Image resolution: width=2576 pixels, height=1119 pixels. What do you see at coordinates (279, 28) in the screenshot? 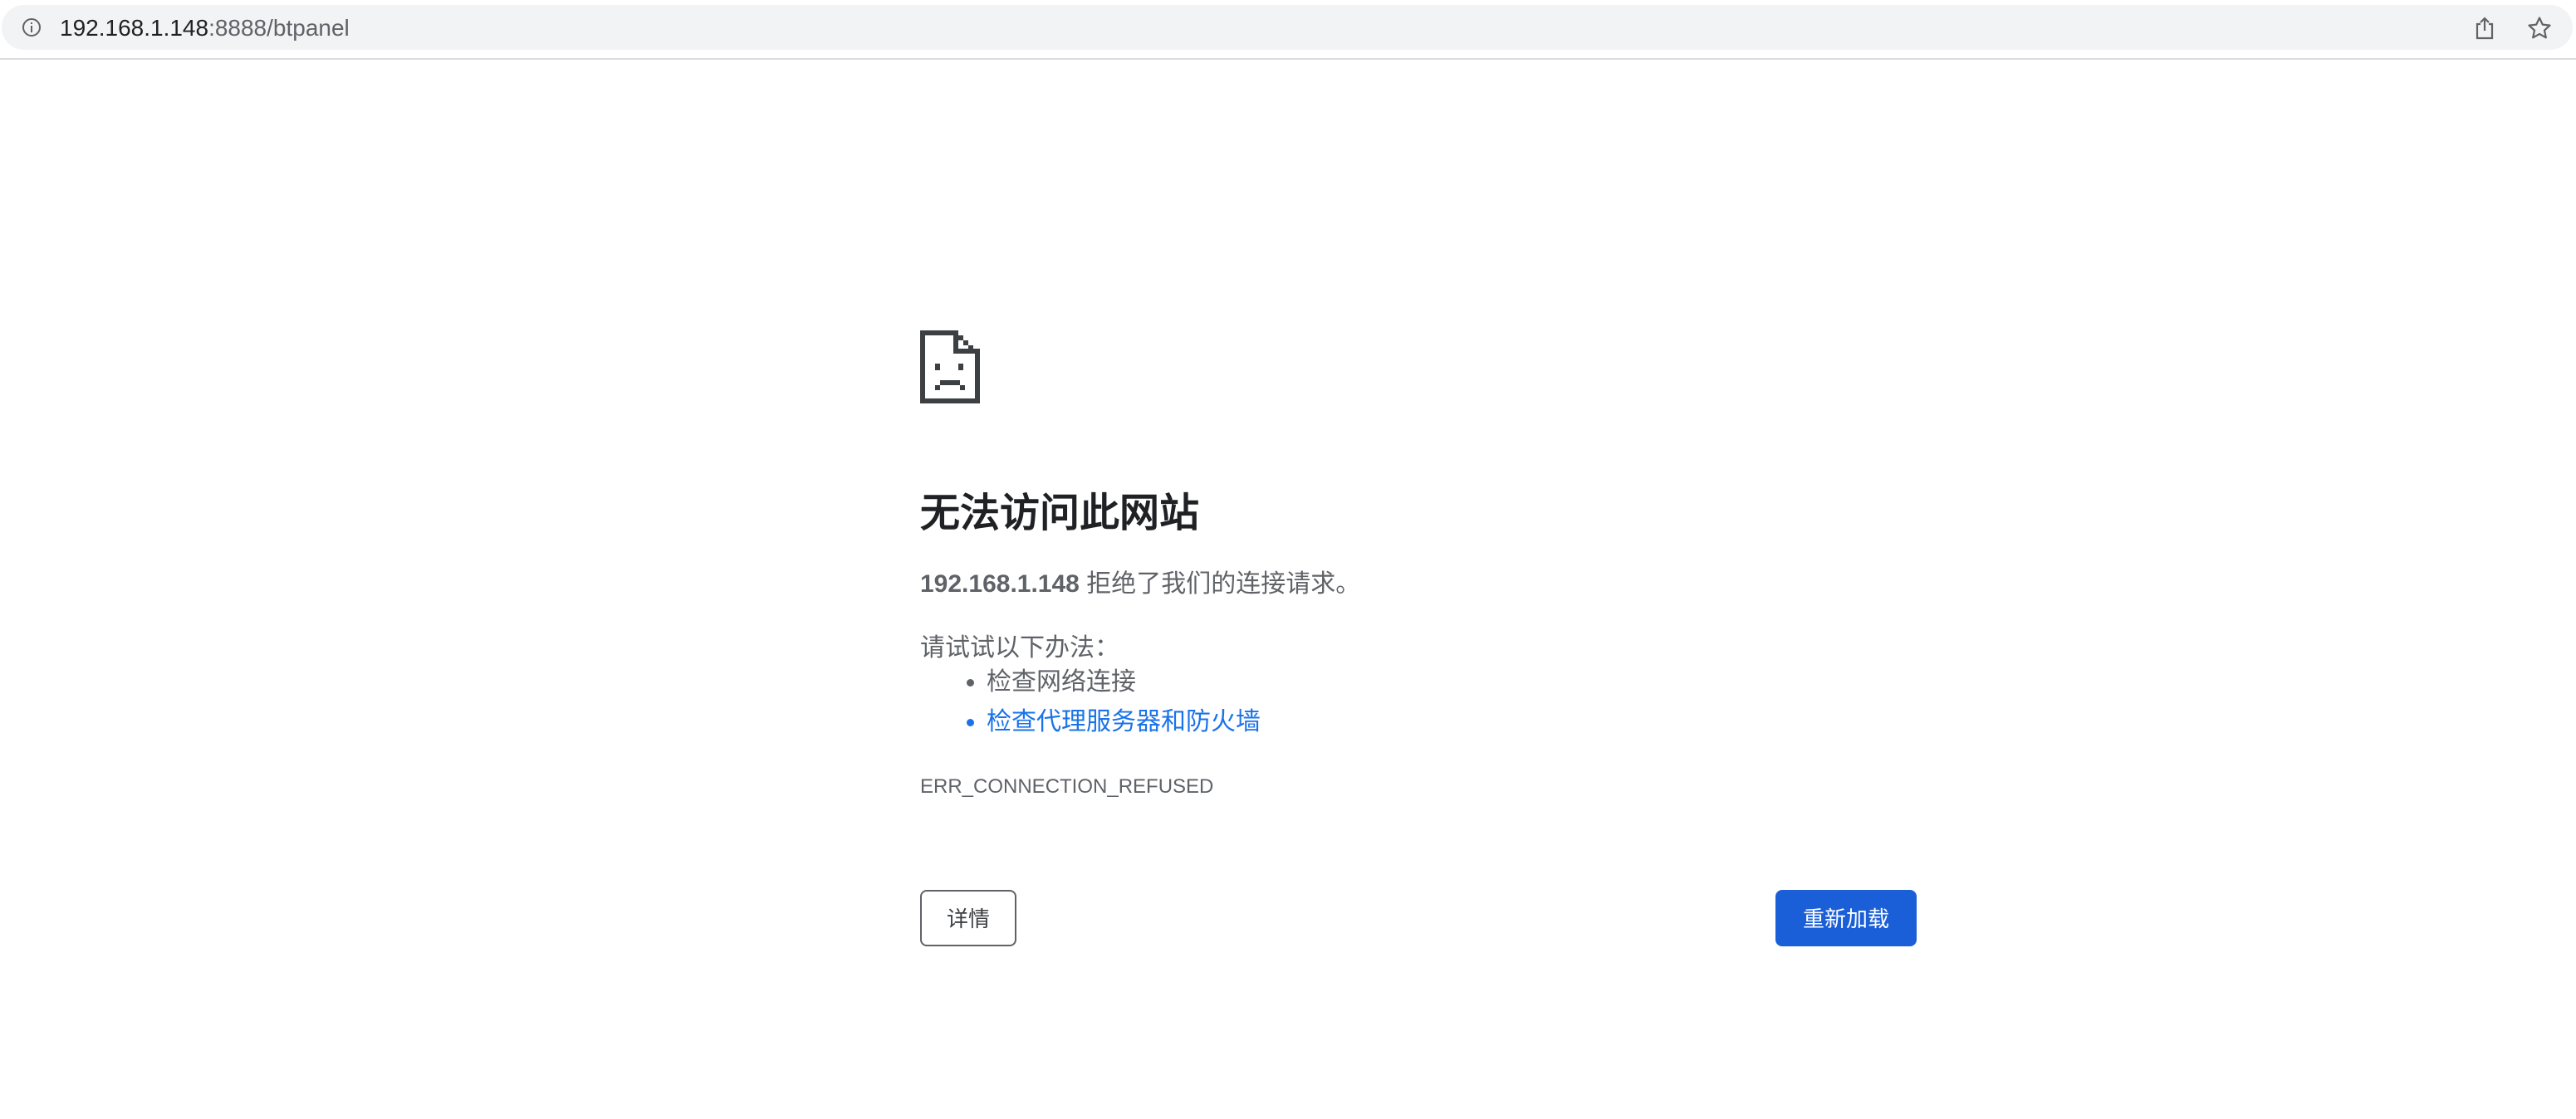
I see `url-path: :8888/btpanel` at bounding box center [279, 28].